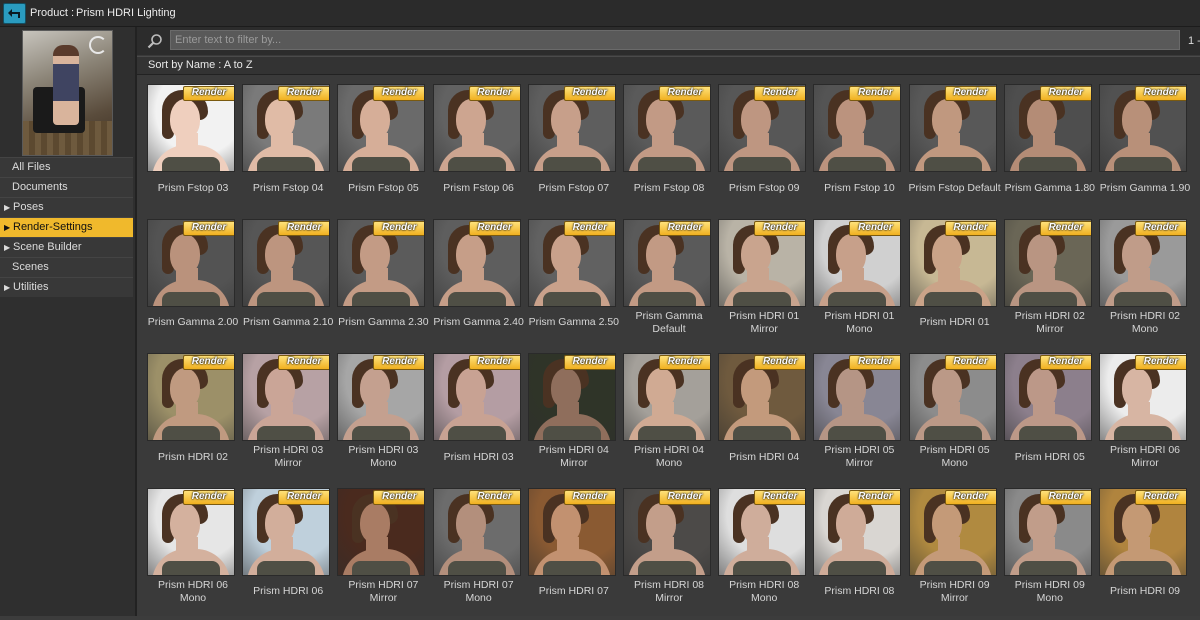  I want to click on asset-tile: Render Prism Fstop 03, so click(192, 149).